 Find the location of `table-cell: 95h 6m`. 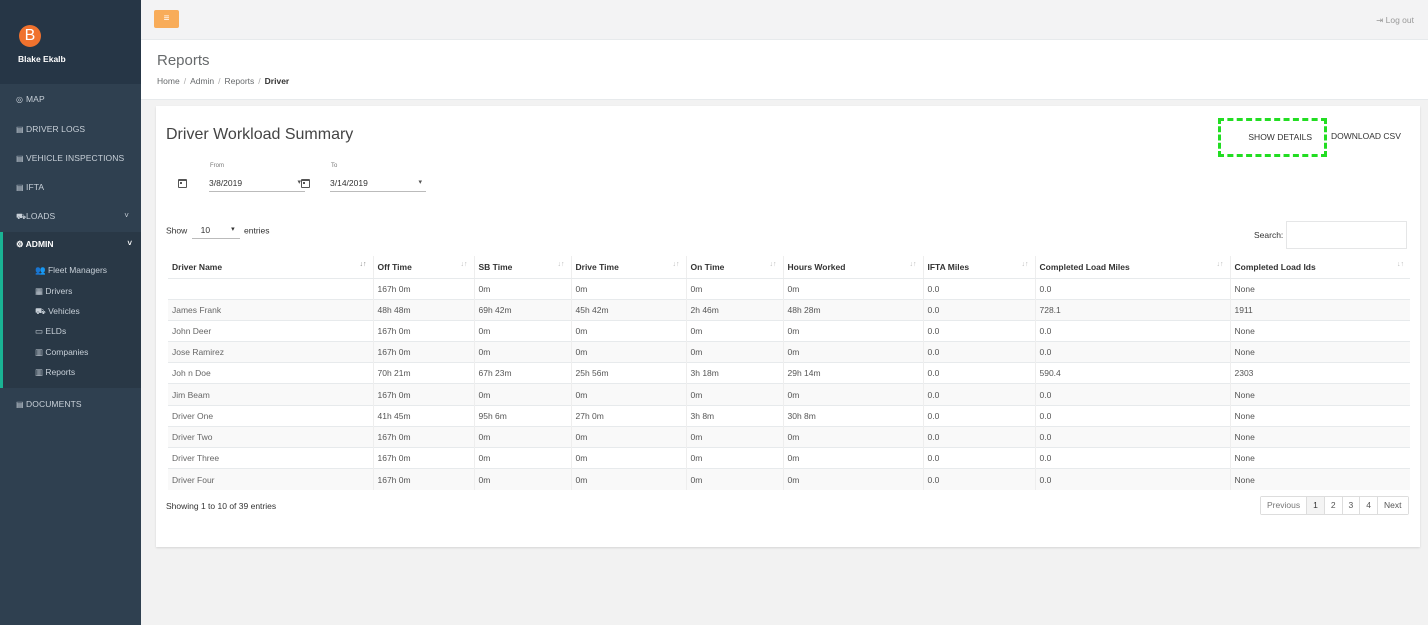

table-cell: 95h 6m is located at coordinates (522, 415).